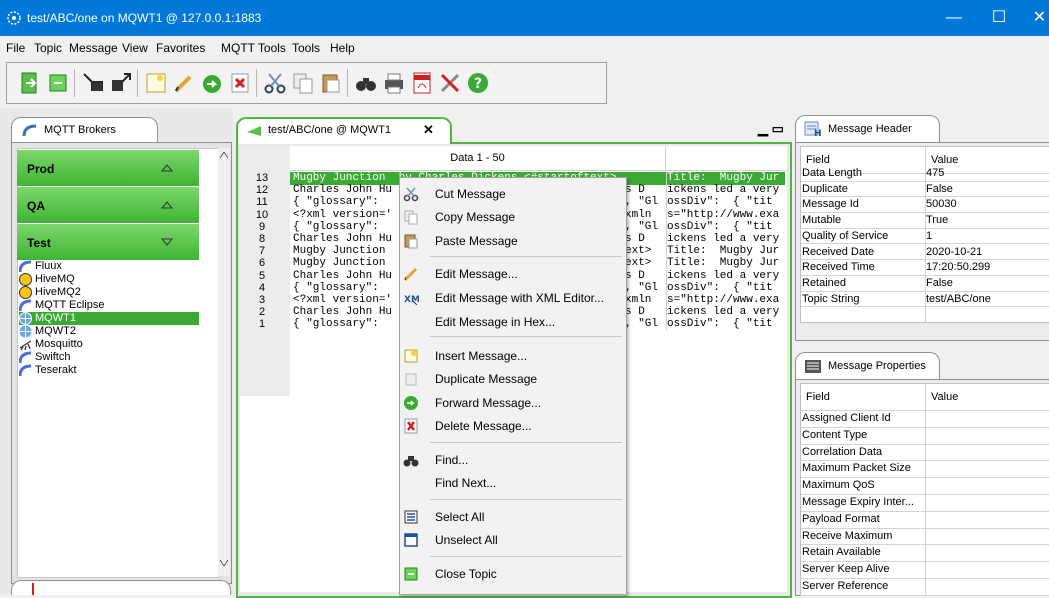 Image resolution: width=1049 pixels, height=598 pixels. I want to click on menu-item-copy-message: Copy Message, so click(512, 217).